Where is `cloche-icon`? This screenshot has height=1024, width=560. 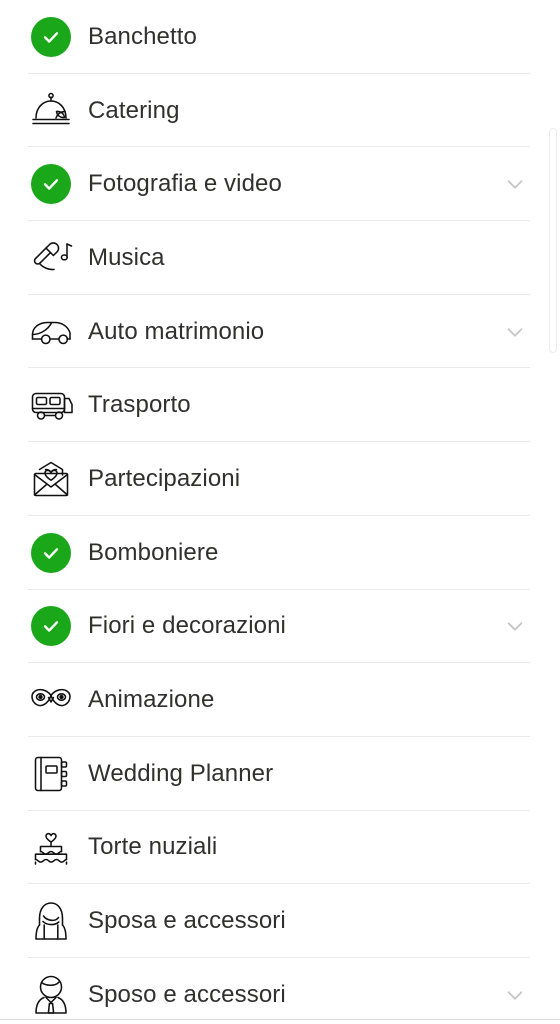 cloche-icon is located at coordinates (51, 111).